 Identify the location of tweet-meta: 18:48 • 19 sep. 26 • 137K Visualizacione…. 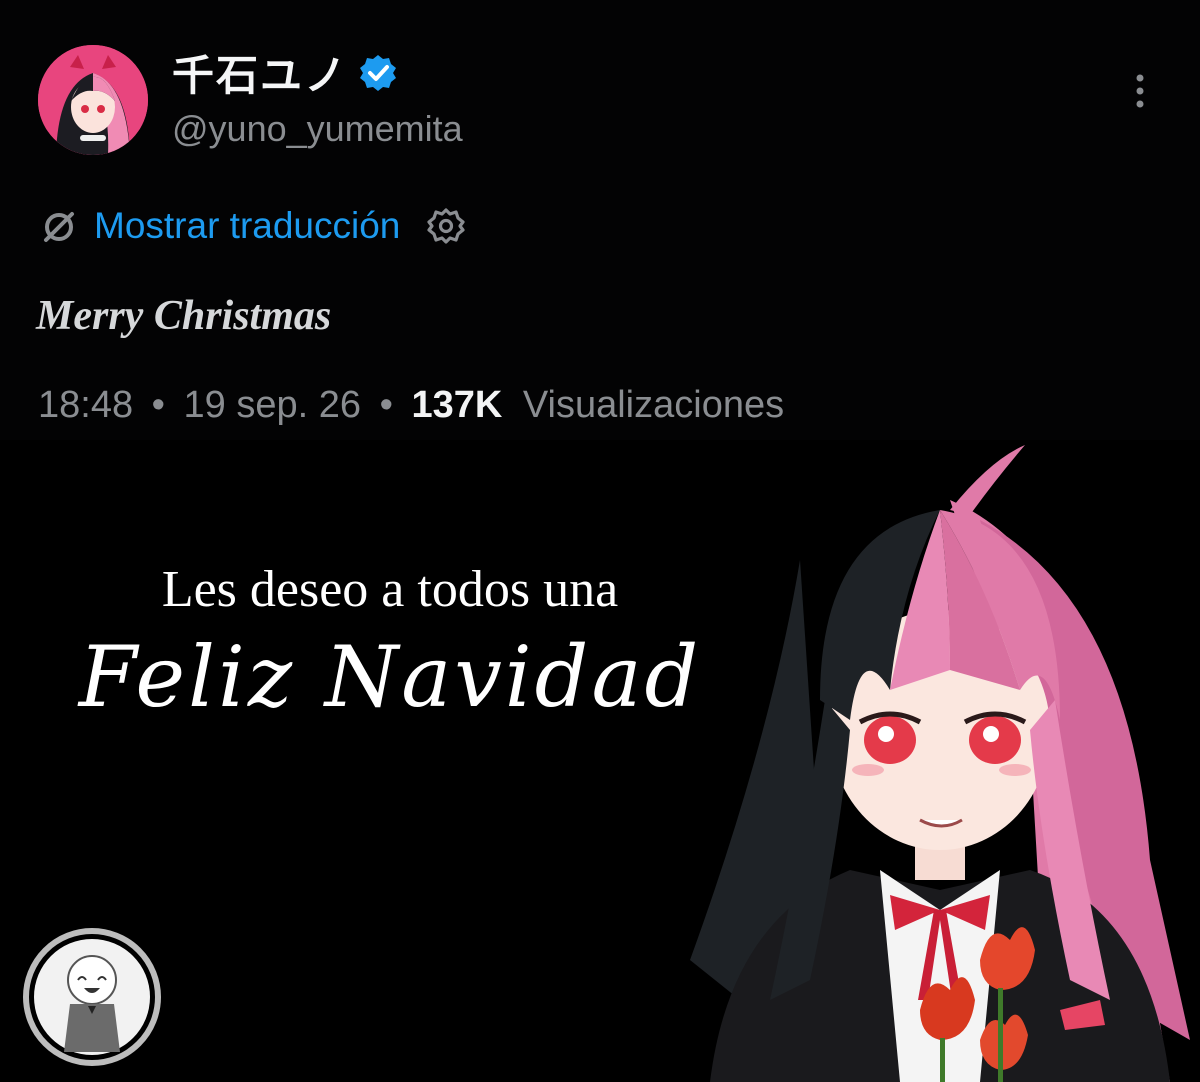
(411, 405).